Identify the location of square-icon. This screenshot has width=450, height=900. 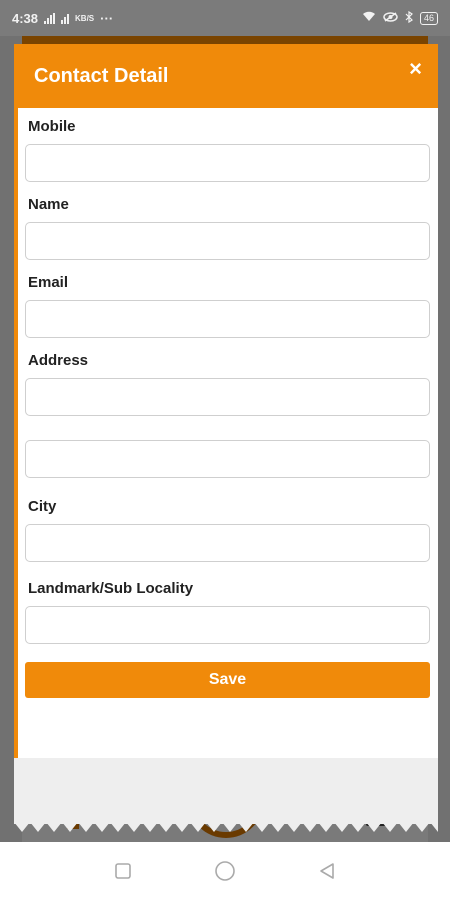
(123, 871).